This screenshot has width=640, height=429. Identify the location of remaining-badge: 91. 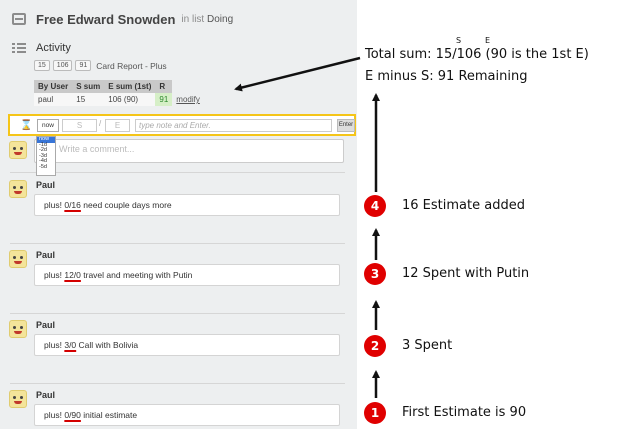
(83, 65).